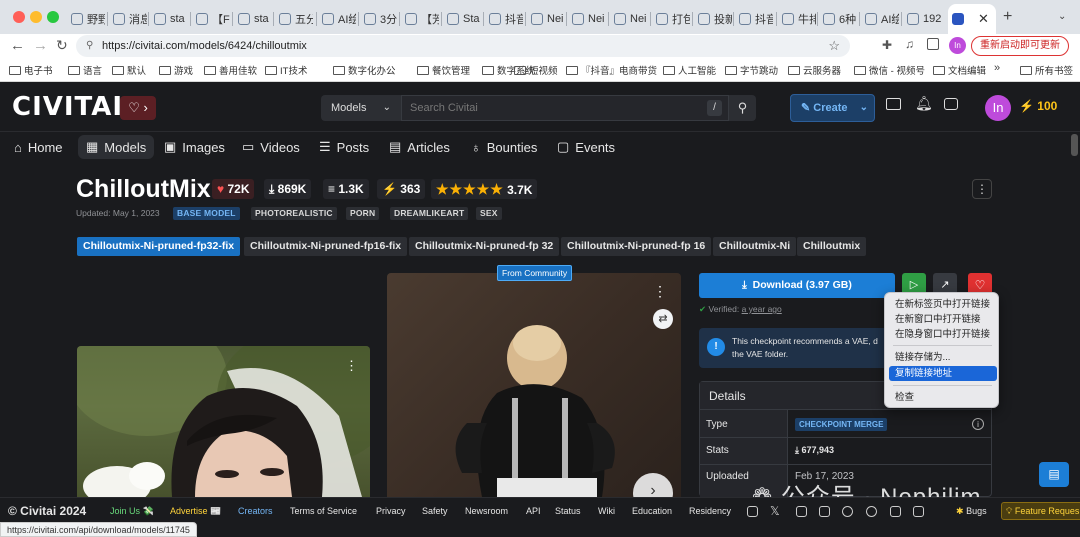  I want to click on footer-terms: Terms of Service, so click(323, 511).